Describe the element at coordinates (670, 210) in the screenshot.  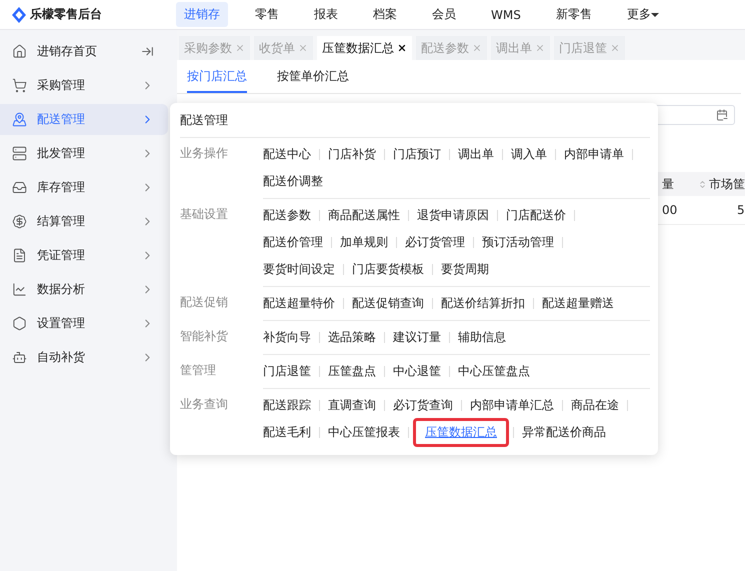
I see `table-cell-text: 00` at that location.